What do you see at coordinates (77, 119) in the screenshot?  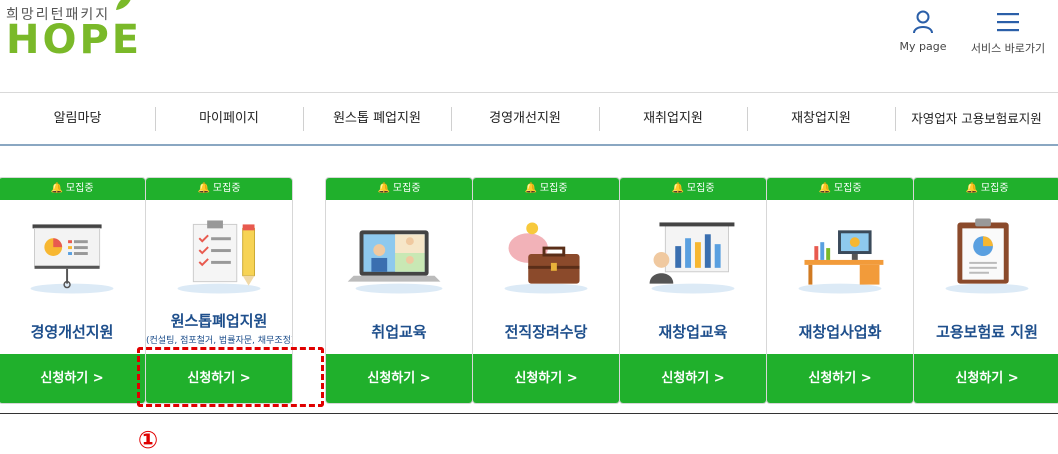 I see `nav-item-notice: 알림마당` at bounding box center [77, 119].